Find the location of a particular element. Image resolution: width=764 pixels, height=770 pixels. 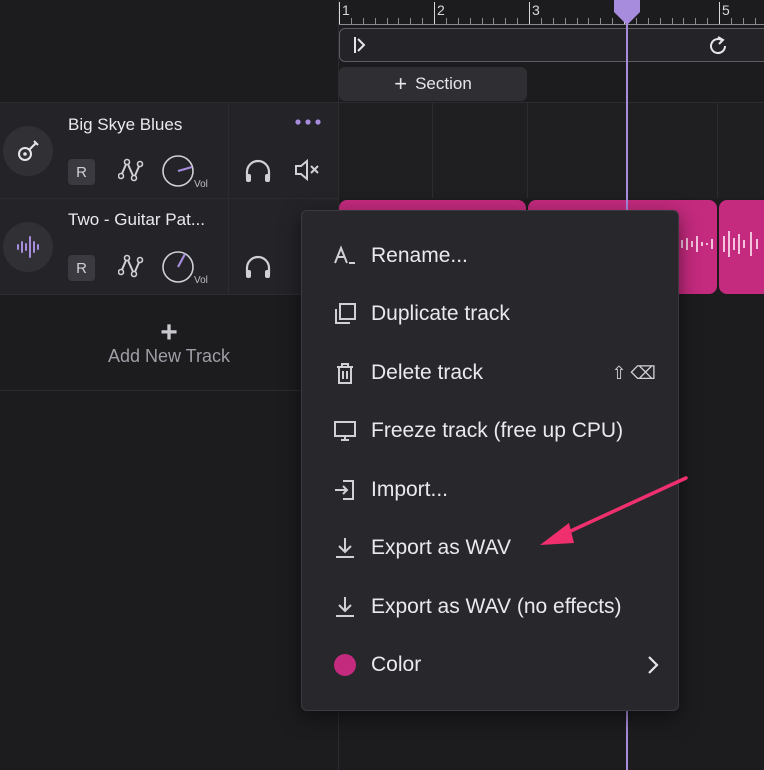

add-new-track-button: + Add New Track is located at coordinates (169, 343).